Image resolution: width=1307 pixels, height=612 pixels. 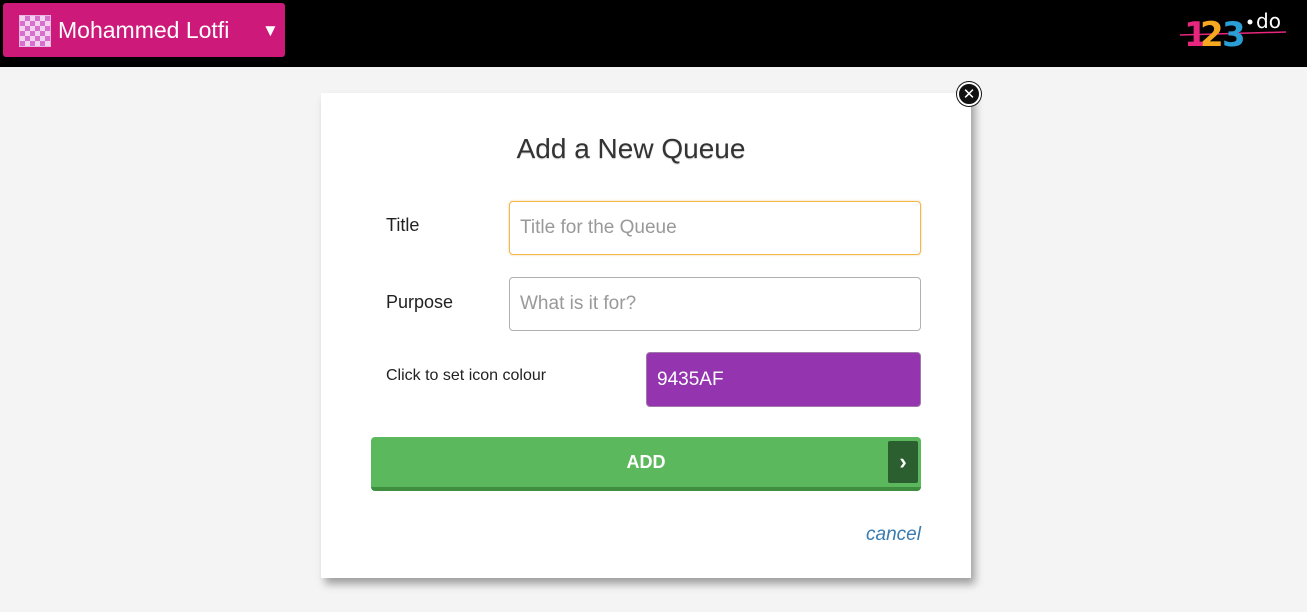 I want to click on logo-digit: 2, so click(x=1212, y=32).